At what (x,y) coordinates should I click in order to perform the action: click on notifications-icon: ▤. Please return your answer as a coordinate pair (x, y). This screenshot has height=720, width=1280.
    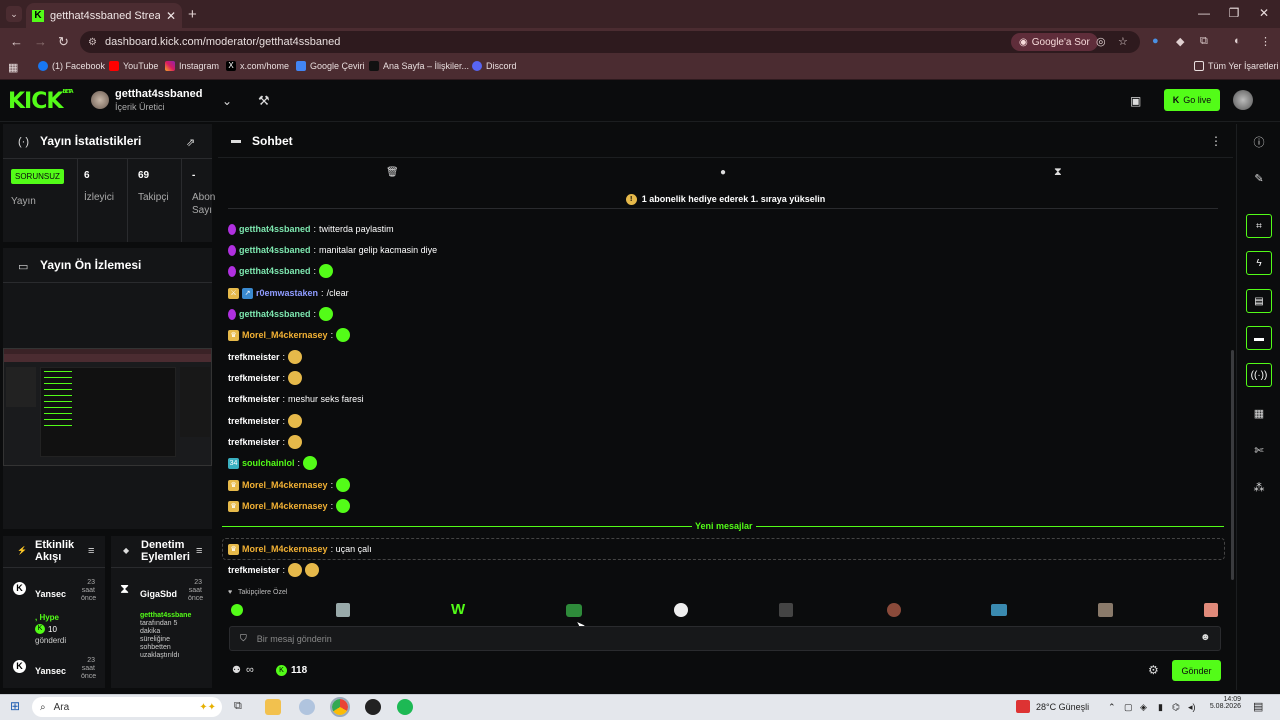
    Looking at the image, I should click on (1258, 706).